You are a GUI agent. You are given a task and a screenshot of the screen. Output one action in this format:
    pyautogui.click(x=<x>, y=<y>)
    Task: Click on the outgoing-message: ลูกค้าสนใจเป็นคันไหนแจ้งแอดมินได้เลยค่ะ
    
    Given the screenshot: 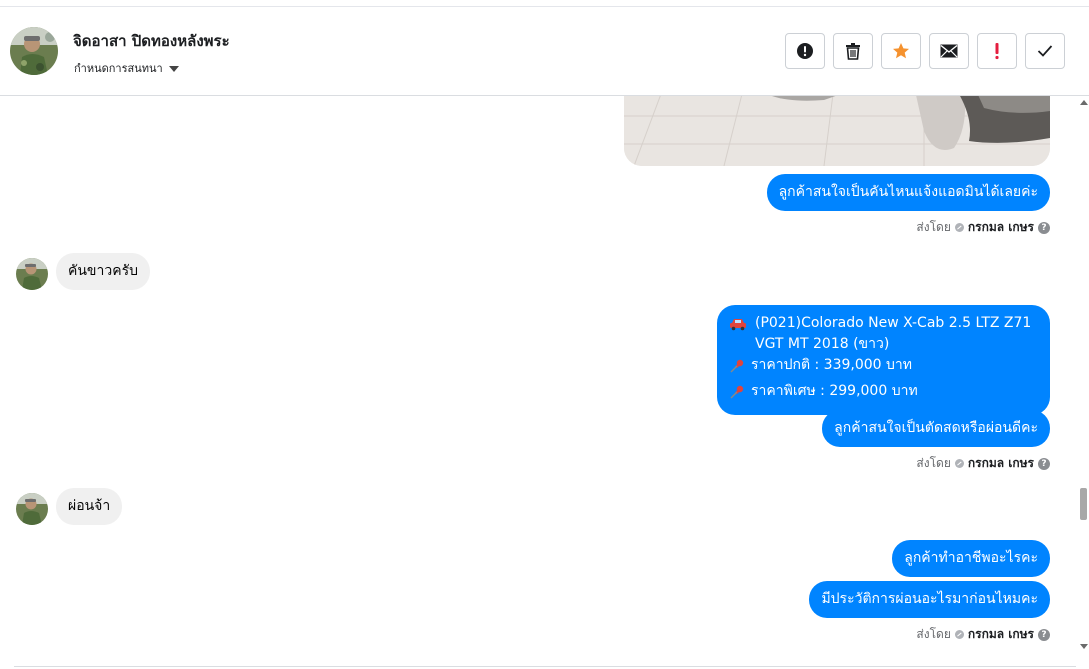 What is the action you would take?
    pyautogui.click(x=908, y=192)
    